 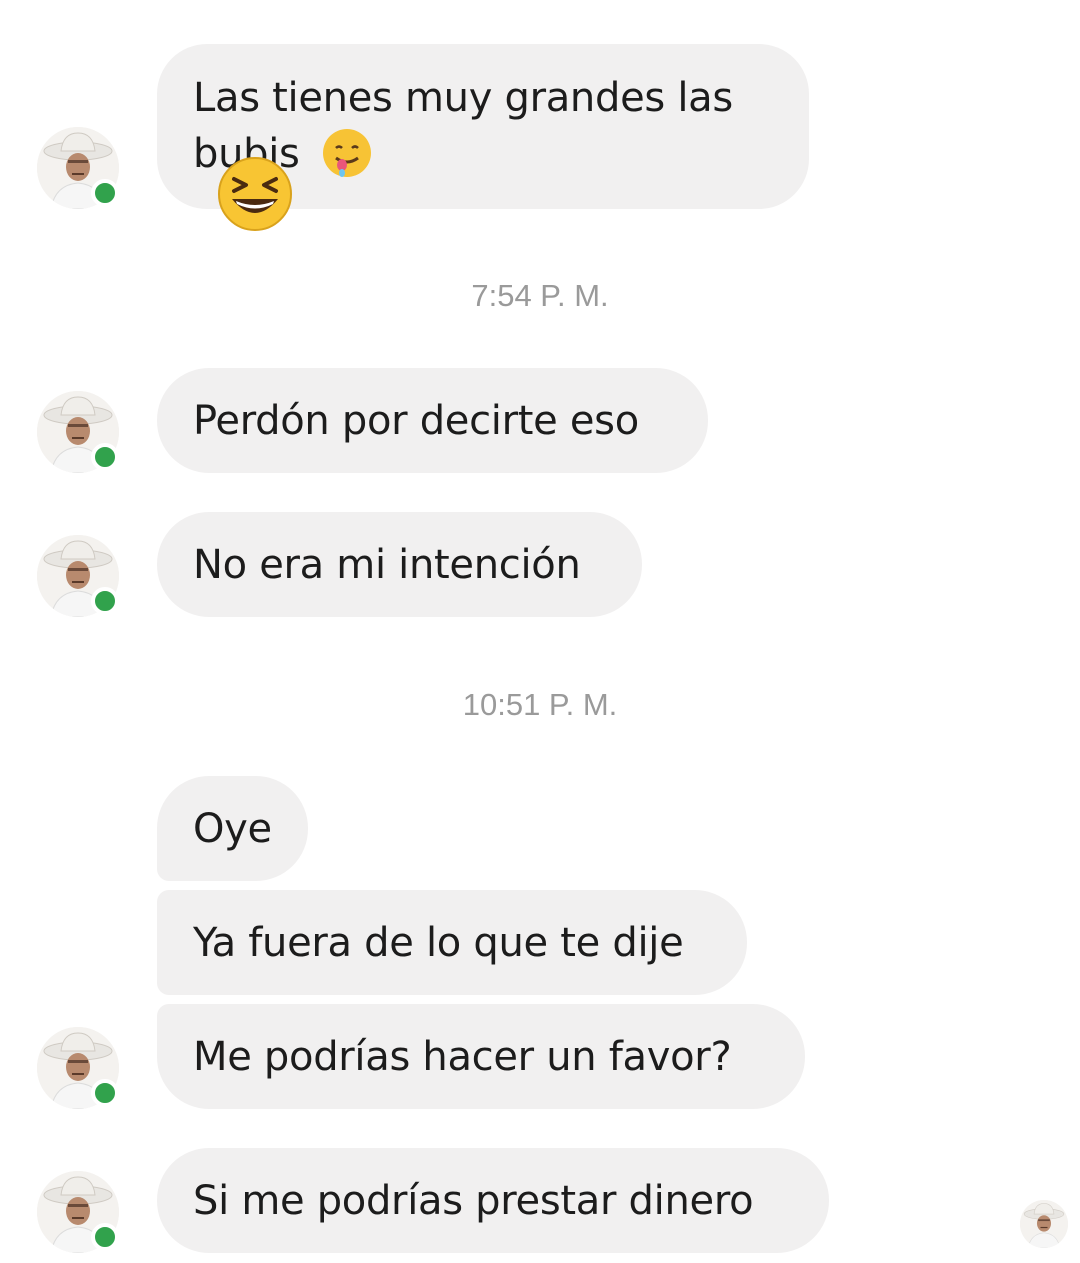 I want to click on message-bubble: Ya fuera de lo que te dije, so click(x=452, y=942).